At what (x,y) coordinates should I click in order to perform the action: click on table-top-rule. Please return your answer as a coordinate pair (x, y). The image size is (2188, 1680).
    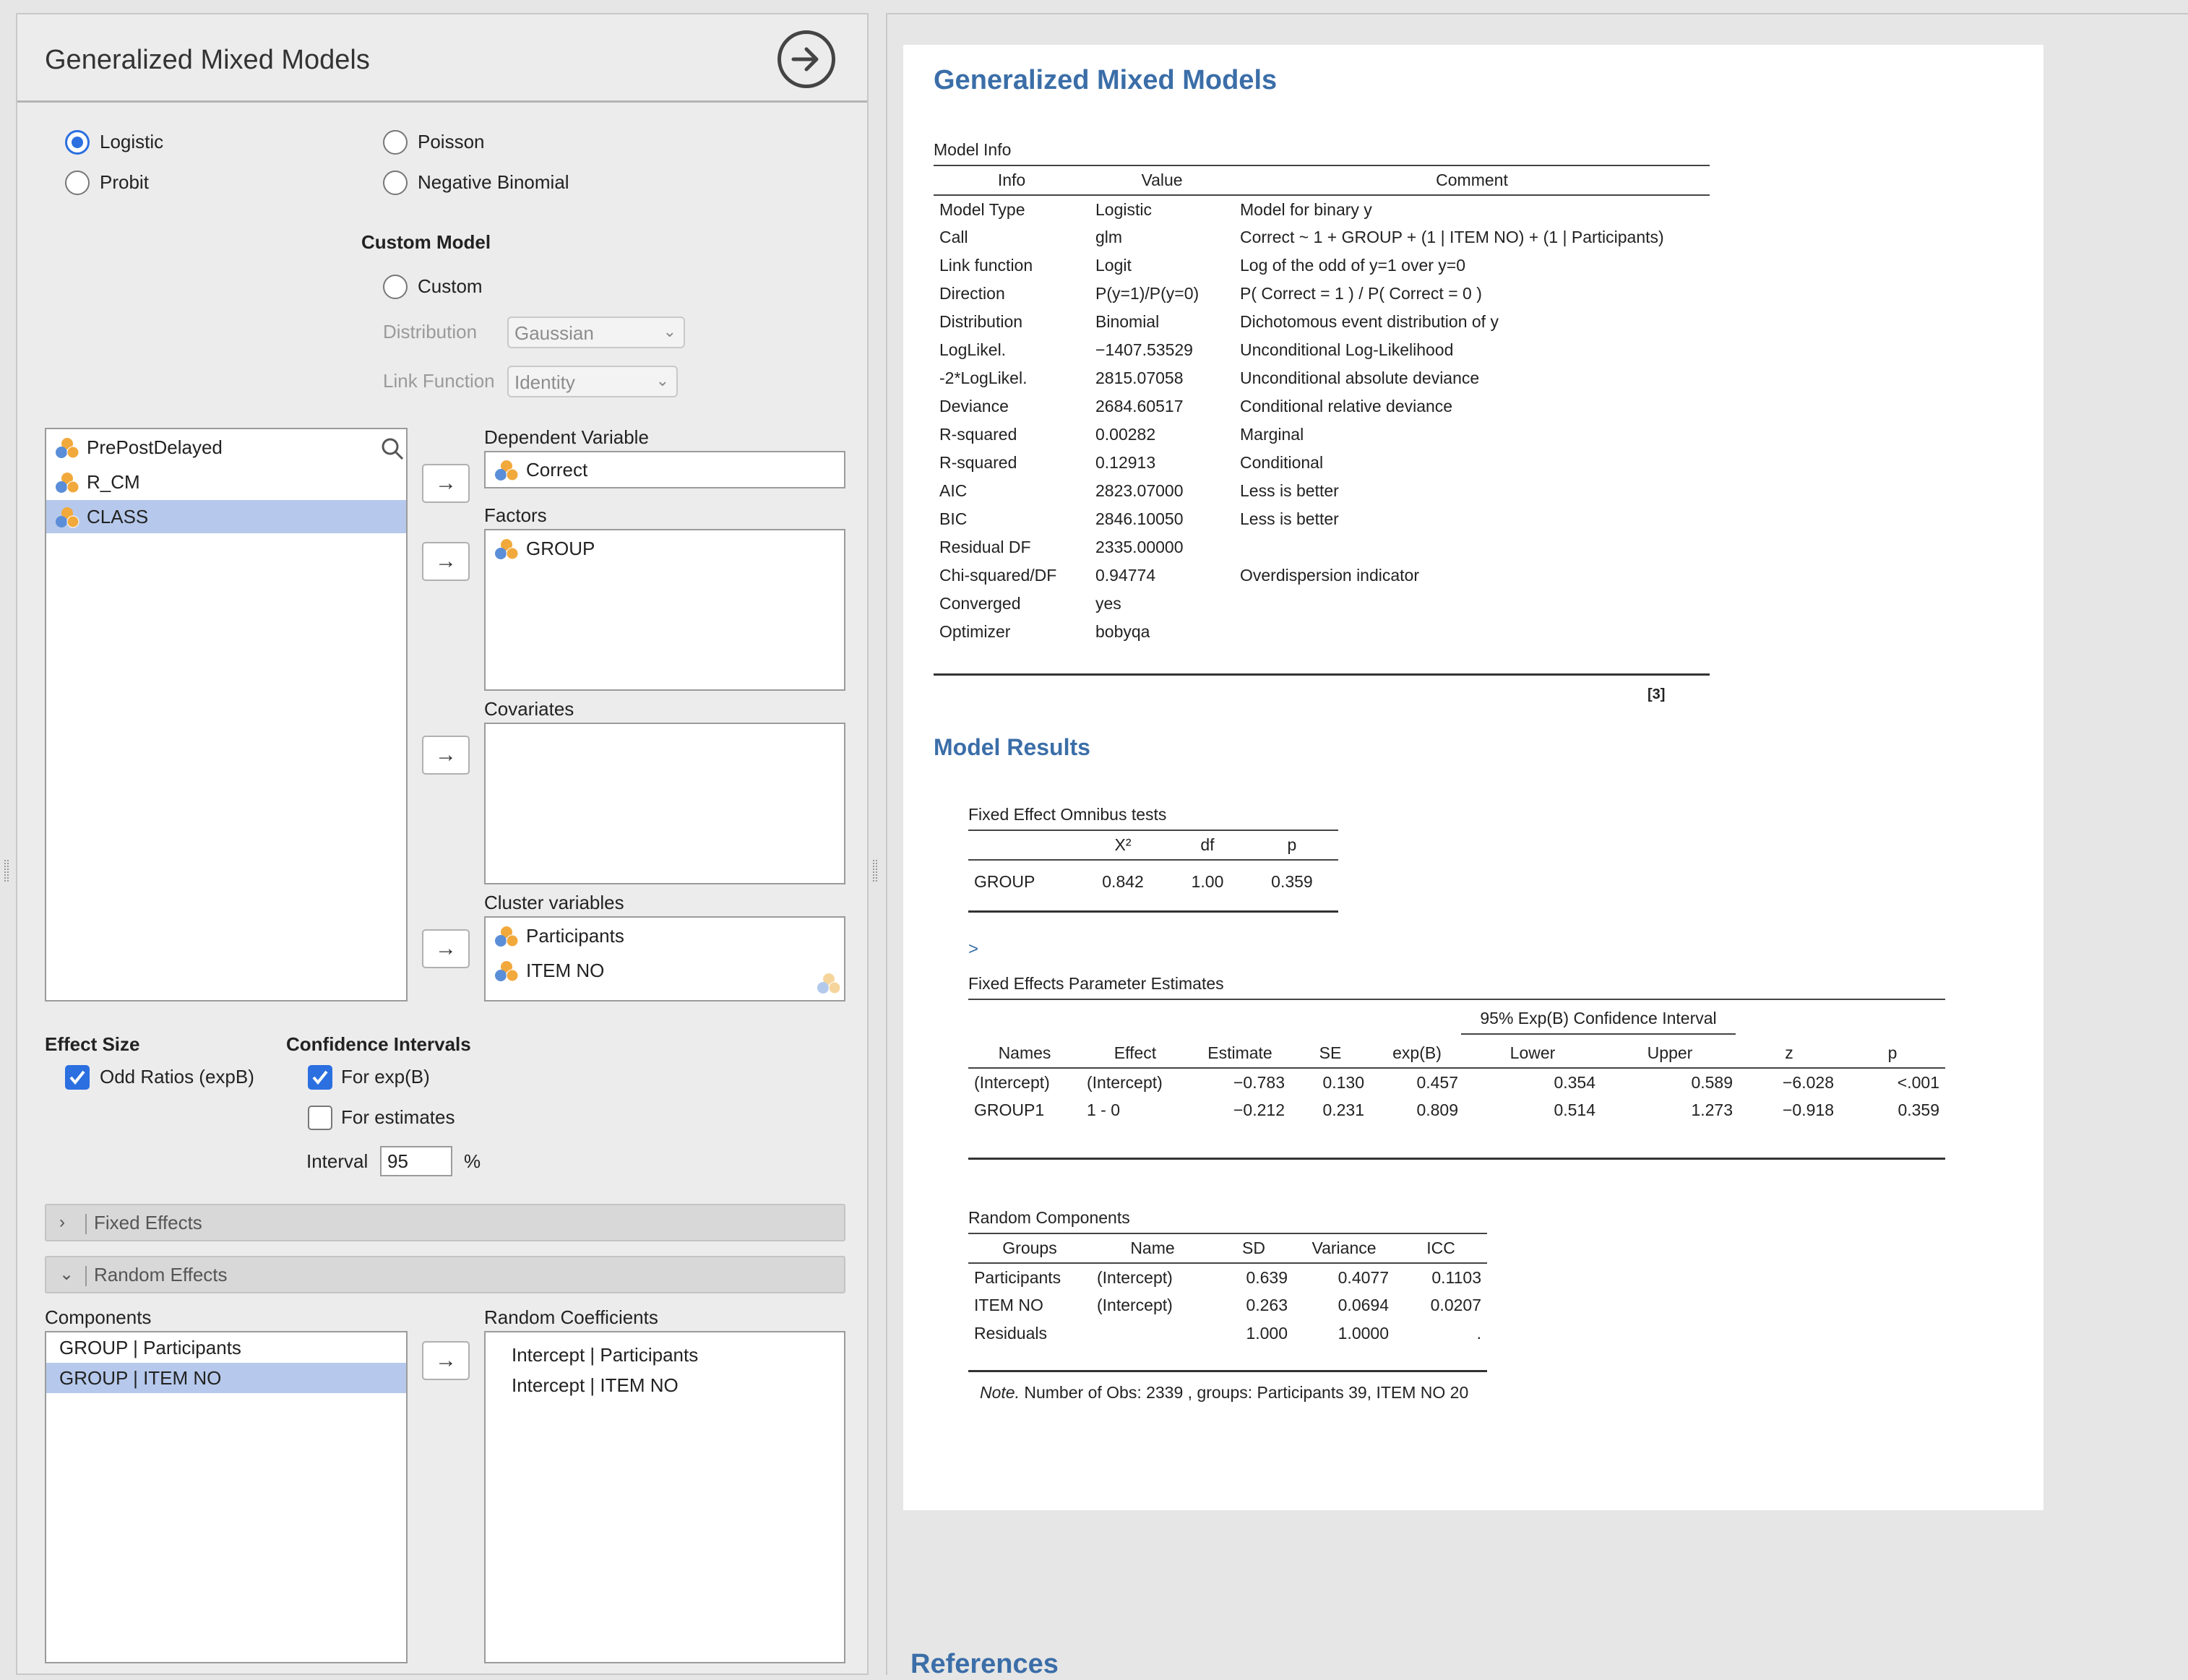
    Looking at the image, I should click on (1456, 999).